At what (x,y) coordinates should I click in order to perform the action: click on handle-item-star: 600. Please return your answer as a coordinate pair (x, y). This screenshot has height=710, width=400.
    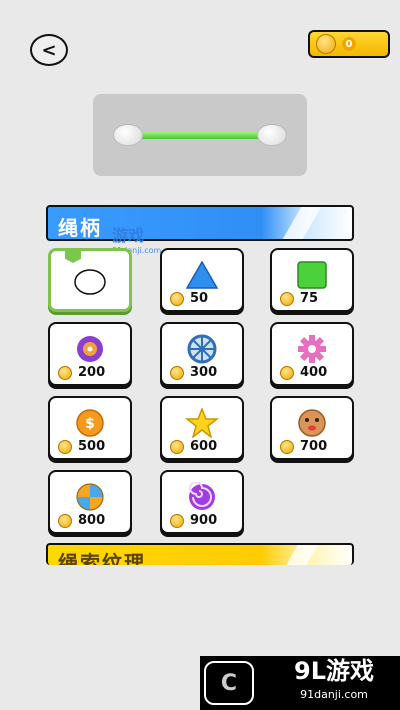
    Looking at the image, I should click on (202, 428).